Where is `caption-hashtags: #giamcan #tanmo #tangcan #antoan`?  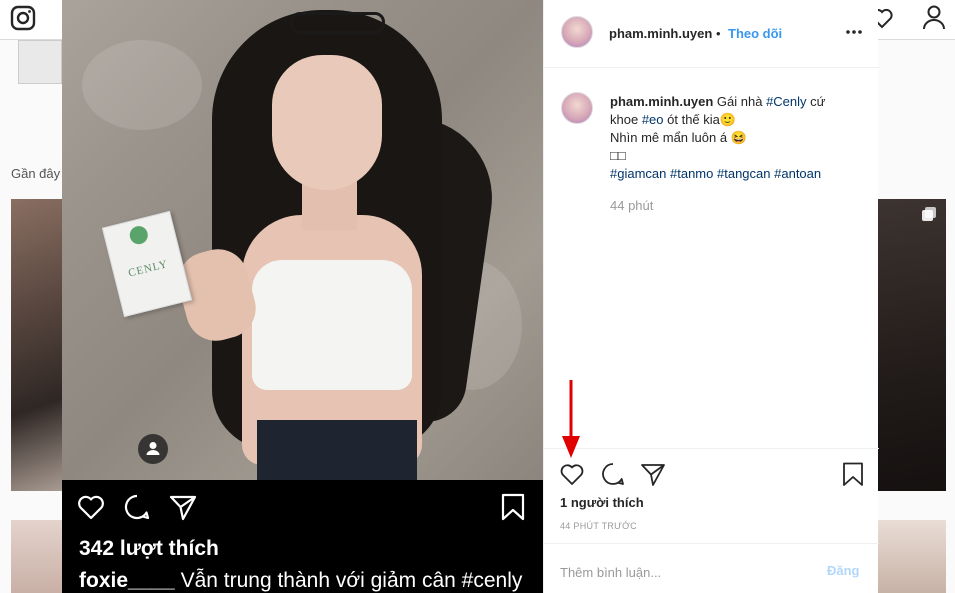 caption-hashtags: #giamcan #tanmo #tangcan #antoan is located at coordinates (735, 174).